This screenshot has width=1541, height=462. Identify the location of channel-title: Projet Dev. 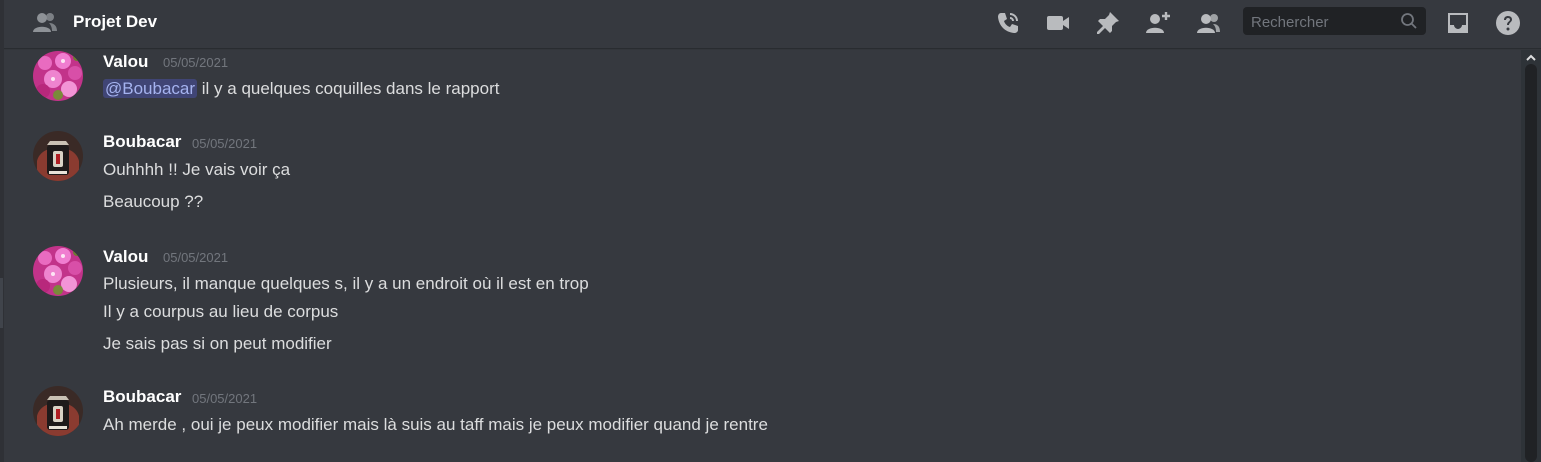
(115, 21).